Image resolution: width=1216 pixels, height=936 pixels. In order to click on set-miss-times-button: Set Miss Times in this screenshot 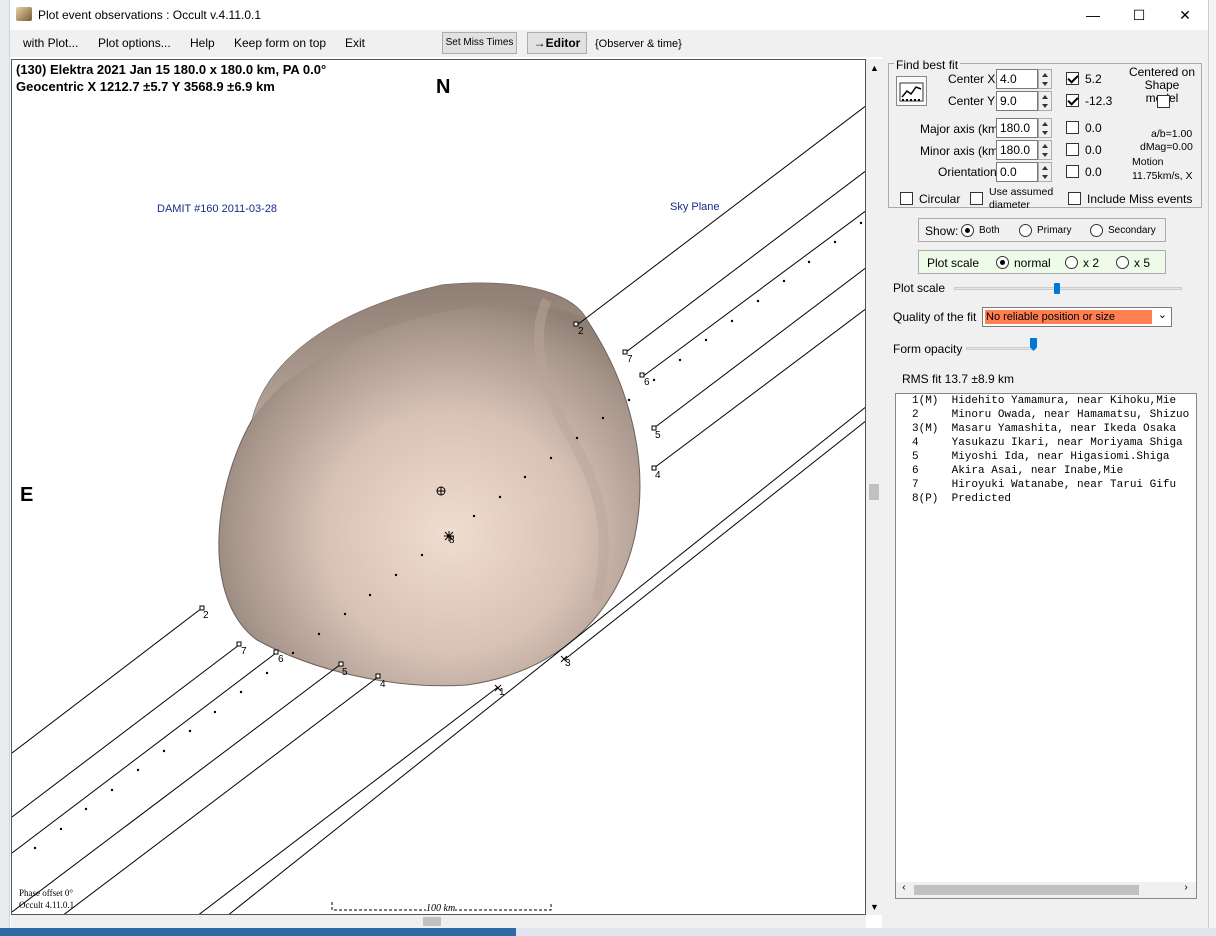, I will do `click(479, 43)`.